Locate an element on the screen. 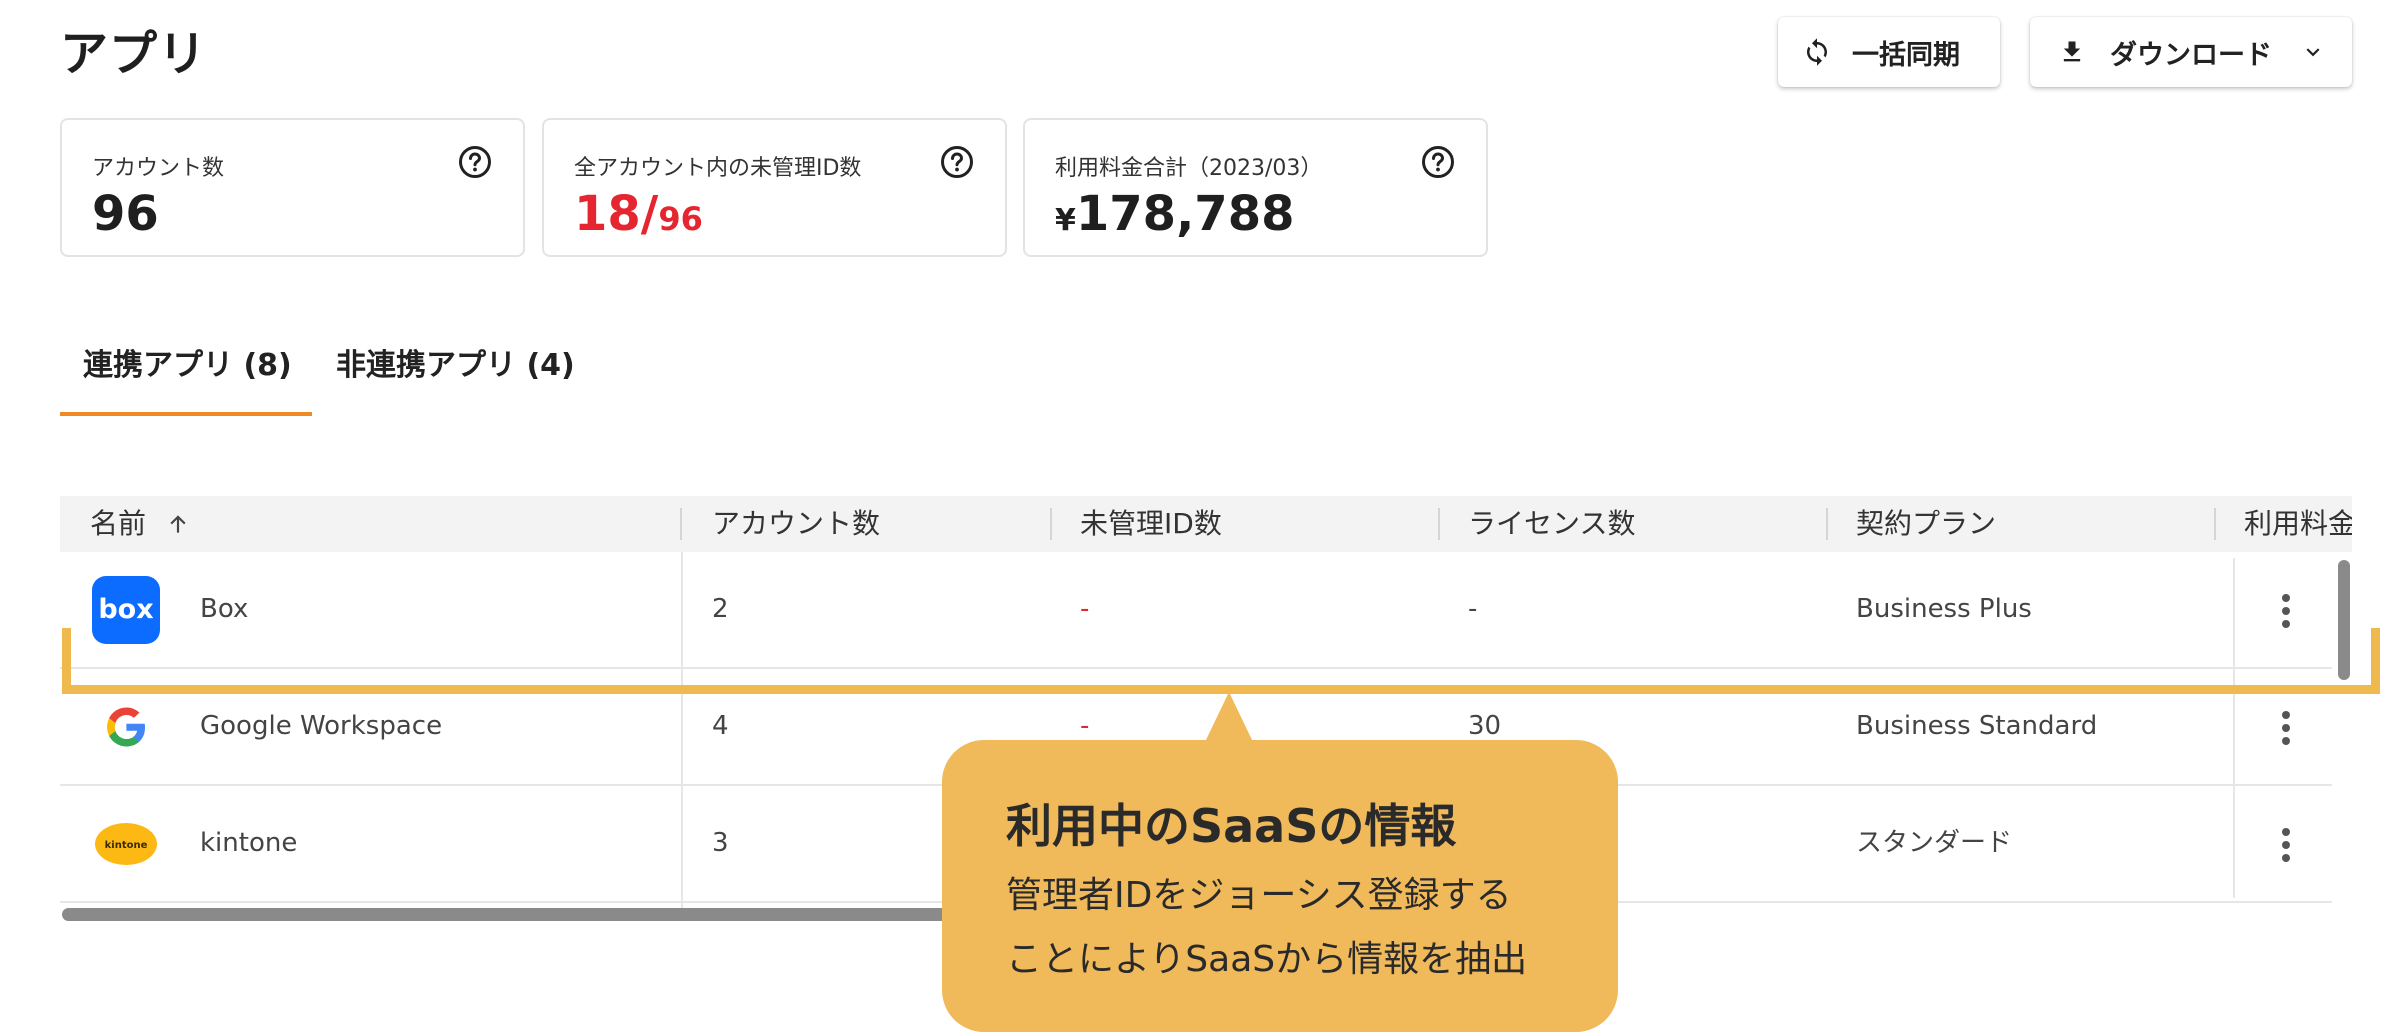 This screenshot has width=2400, height=1032. download-label: ダウンロード is located at coordinates (2191, 55).